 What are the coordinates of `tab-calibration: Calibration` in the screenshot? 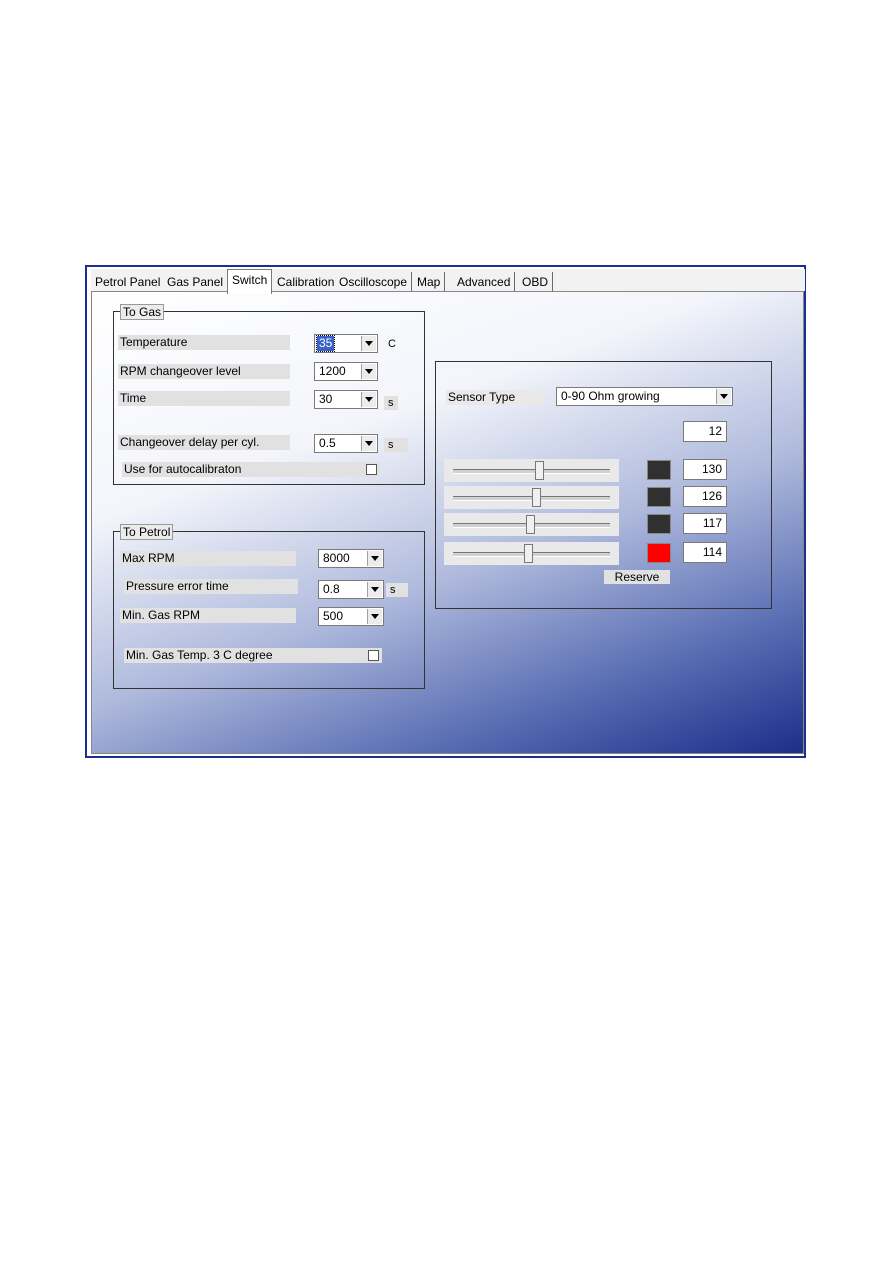 It's located at (306, 282).